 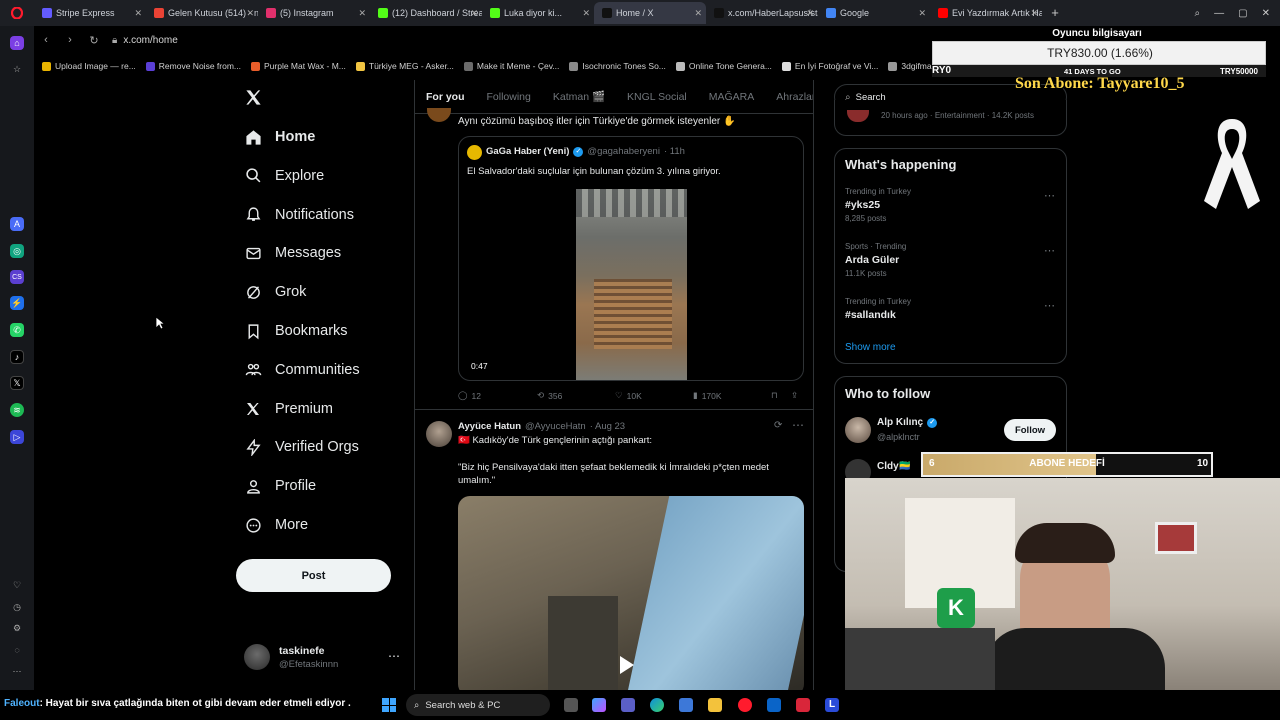 What do you see at coordinates (950, 260) in the screenshot?
I see `trend-item: Sports · Trending Arda Güler 11.1K posts ⋯` at bounding box center [950, 260].